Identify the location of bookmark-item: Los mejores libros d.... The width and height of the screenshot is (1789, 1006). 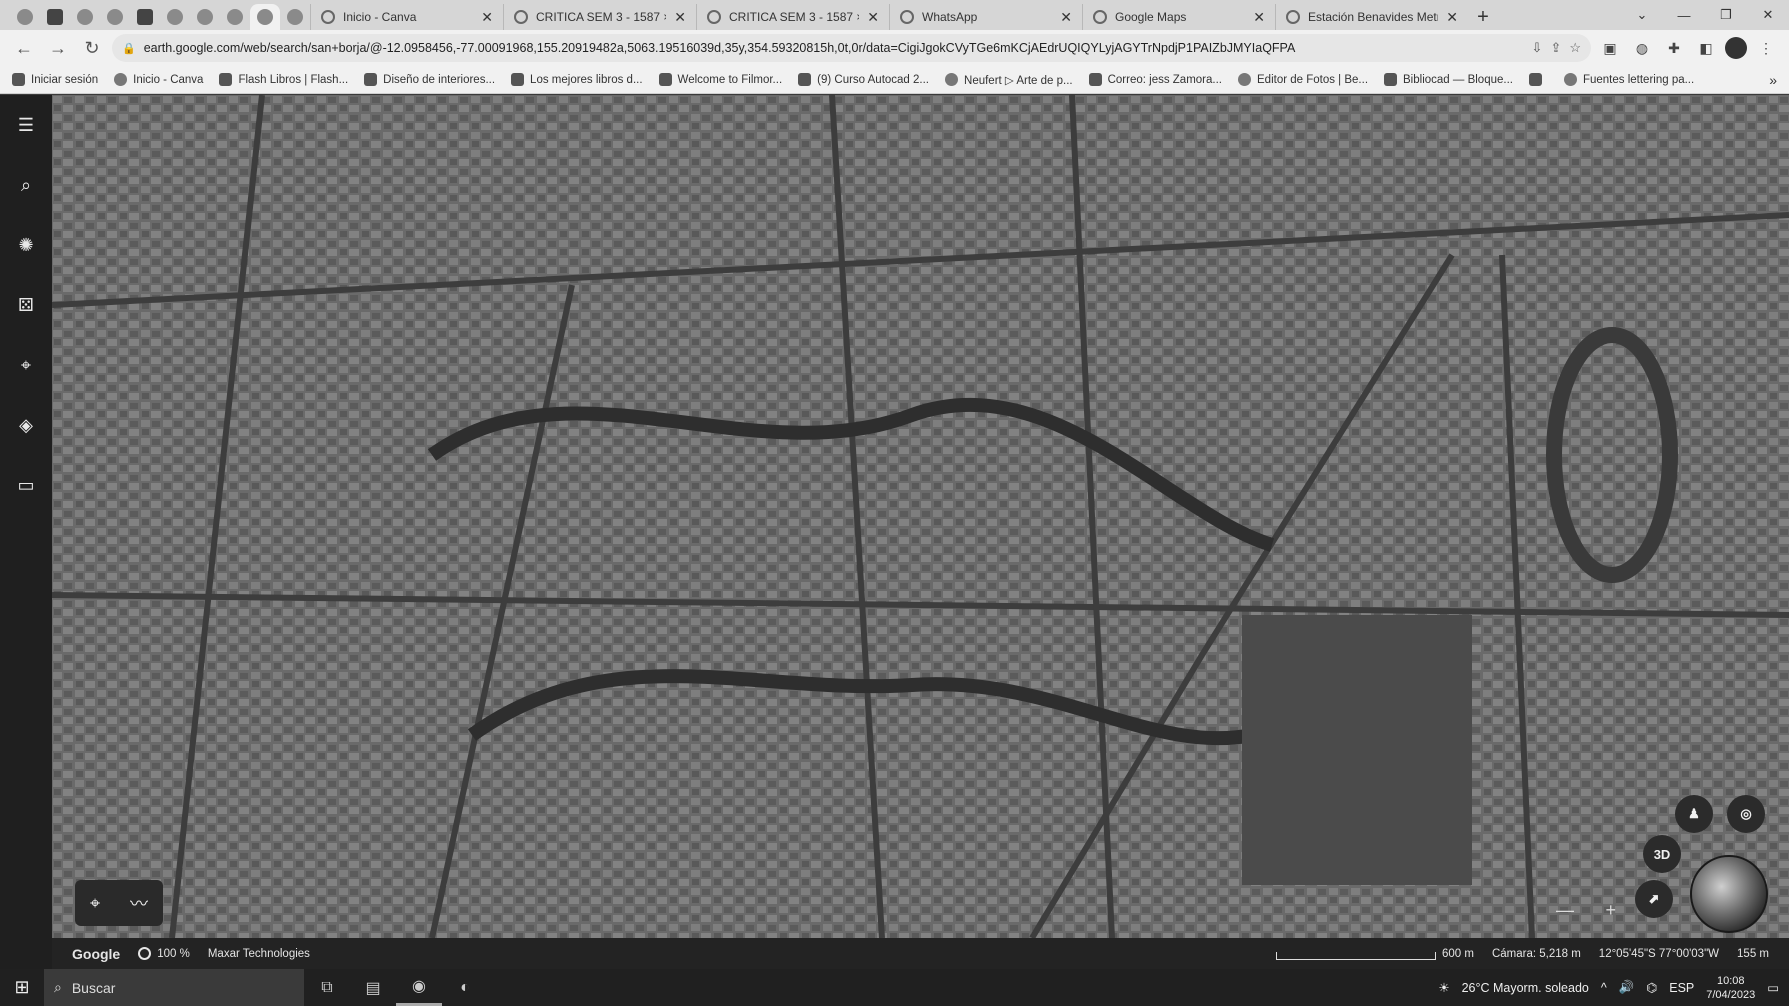
(577, 79).